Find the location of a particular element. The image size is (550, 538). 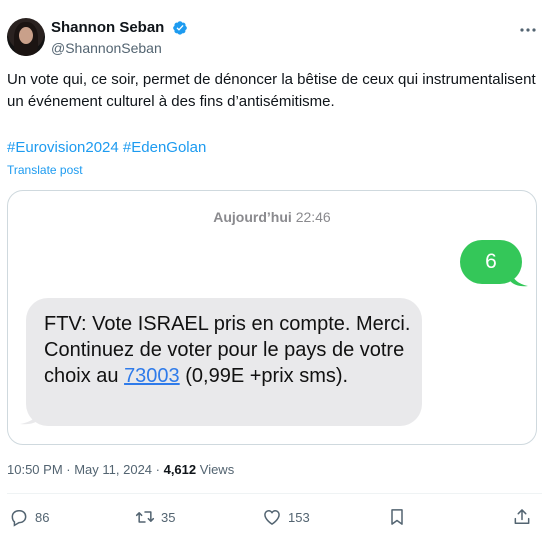

like-count: 153 is located at coordinates (299, 517).